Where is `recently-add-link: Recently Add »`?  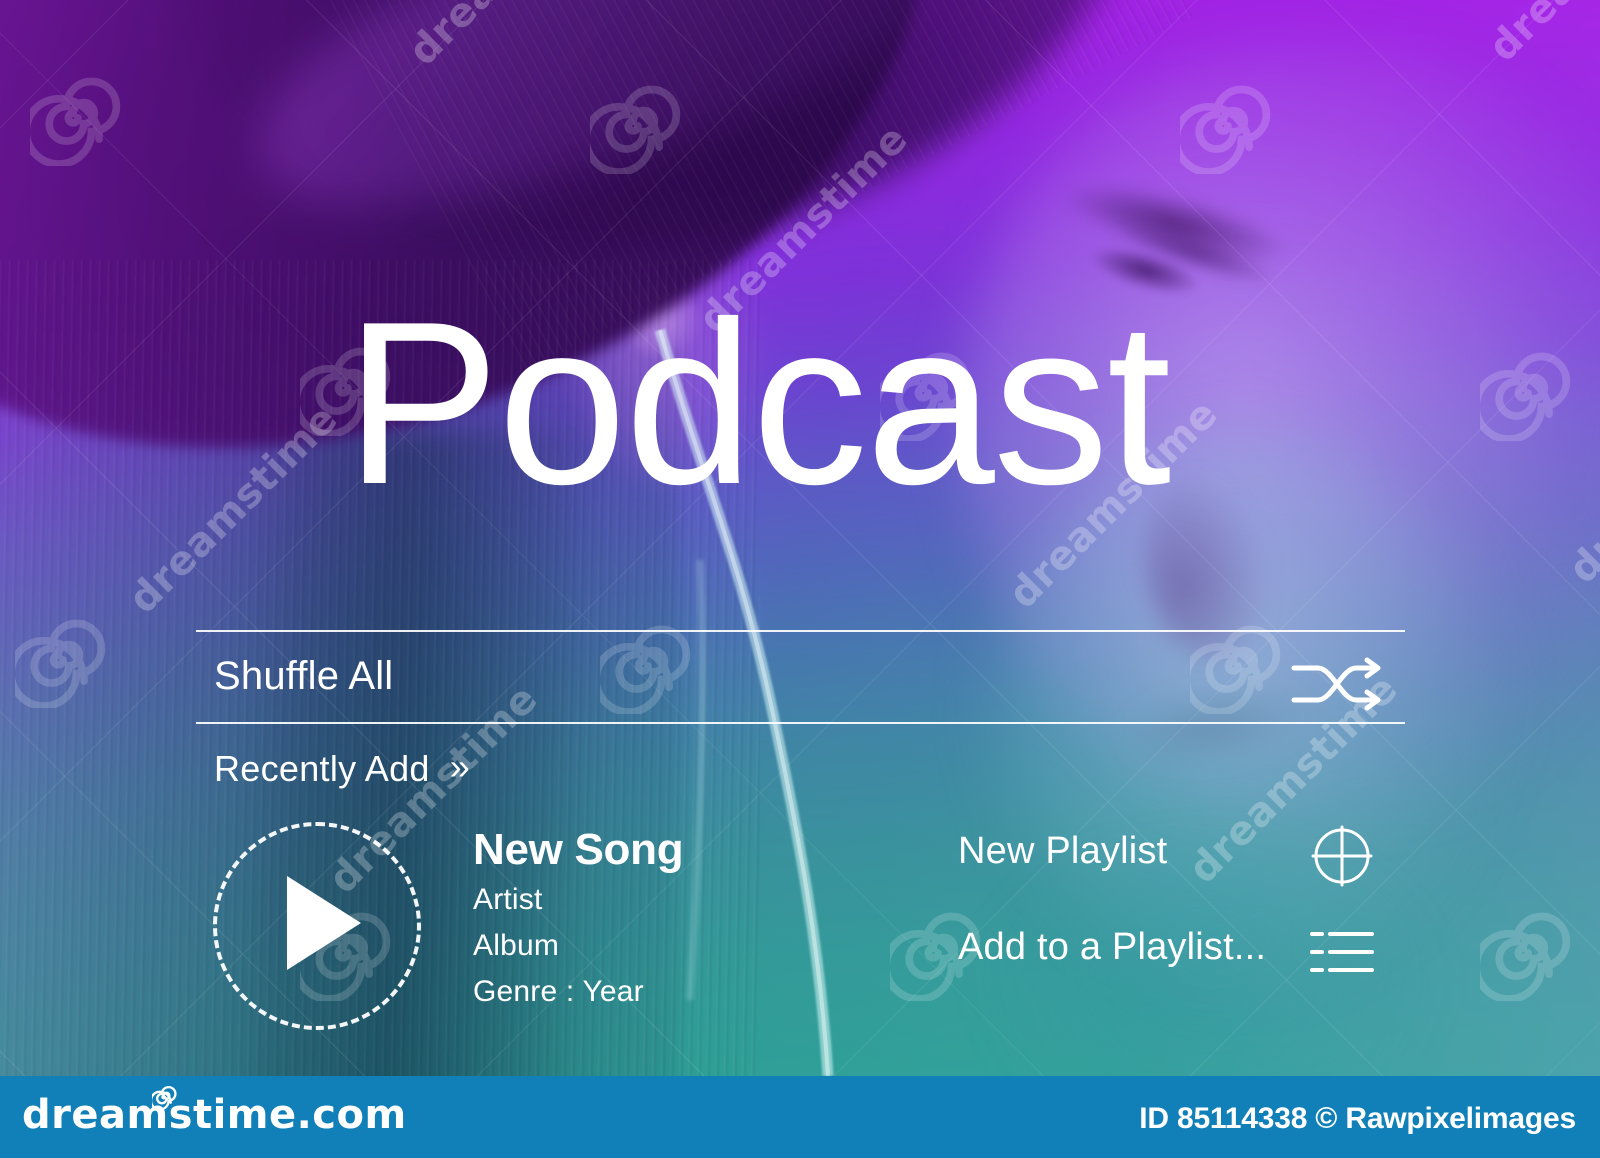 recently-add-link: Recently Add » is located at coordinates (342, 769).